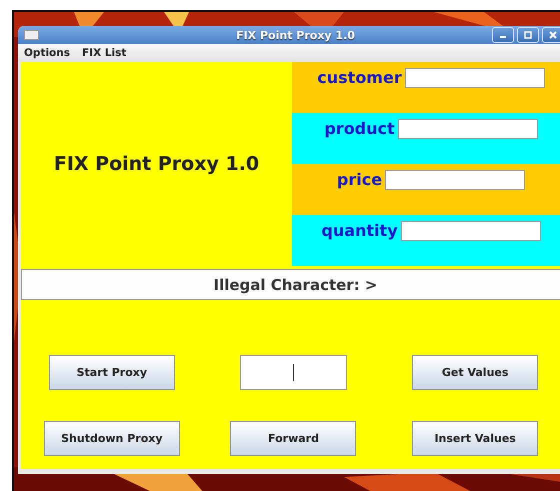  Describe the element at coordinates (47, 53) in the screenshot. I see `menu-item: Options` at that location.